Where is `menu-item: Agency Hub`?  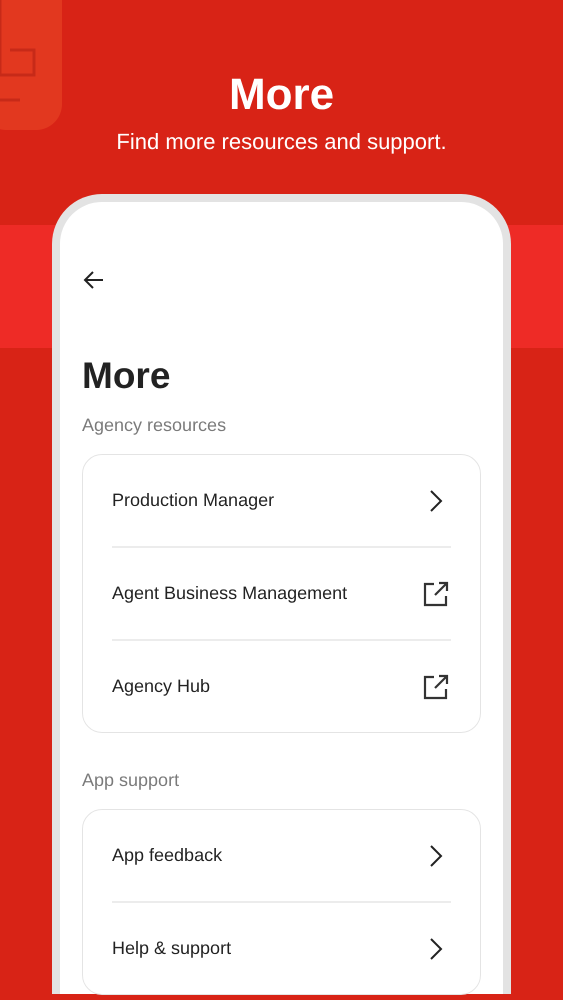 menu-item: Agency Hub is located at coordinates (161, 686).